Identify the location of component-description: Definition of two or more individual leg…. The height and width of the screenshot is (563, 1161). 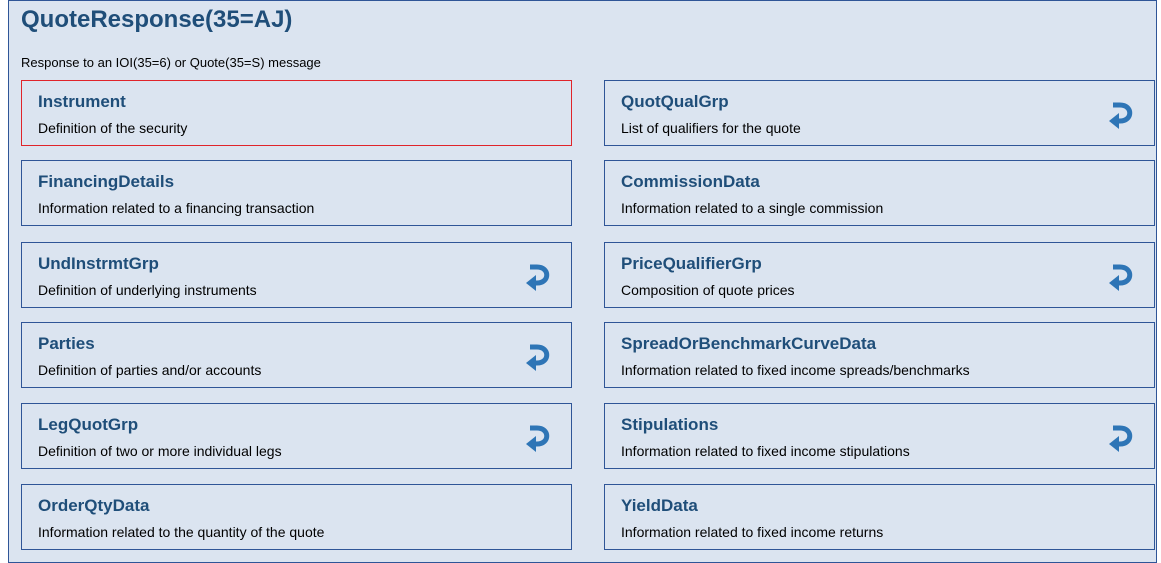
(160, 451).